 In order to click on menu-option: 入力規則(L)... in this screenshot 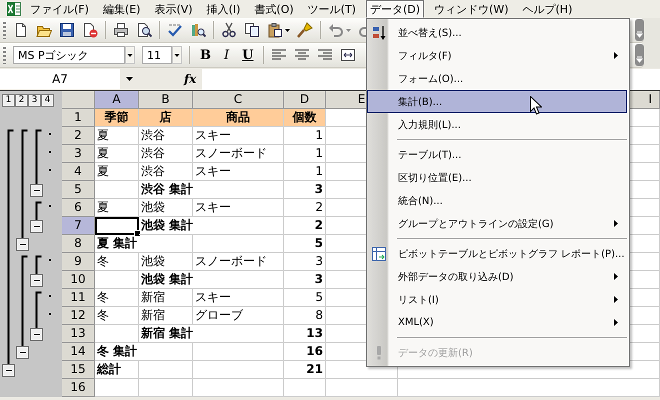, I will do `click(496, 124)`.